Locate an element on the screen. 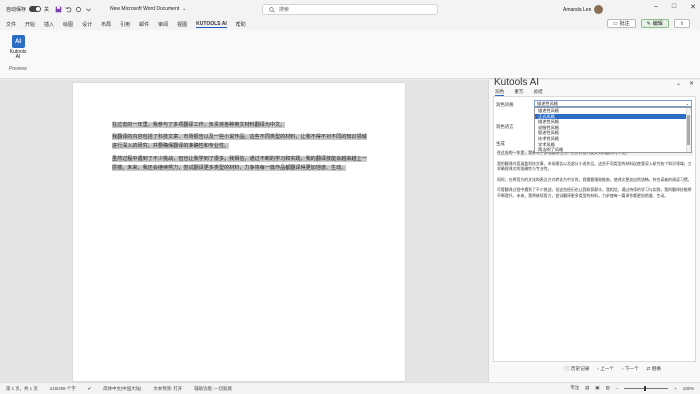 This screenshot has height=394, width=700. close-icon: ✕ is located at coordinates (693, 7).